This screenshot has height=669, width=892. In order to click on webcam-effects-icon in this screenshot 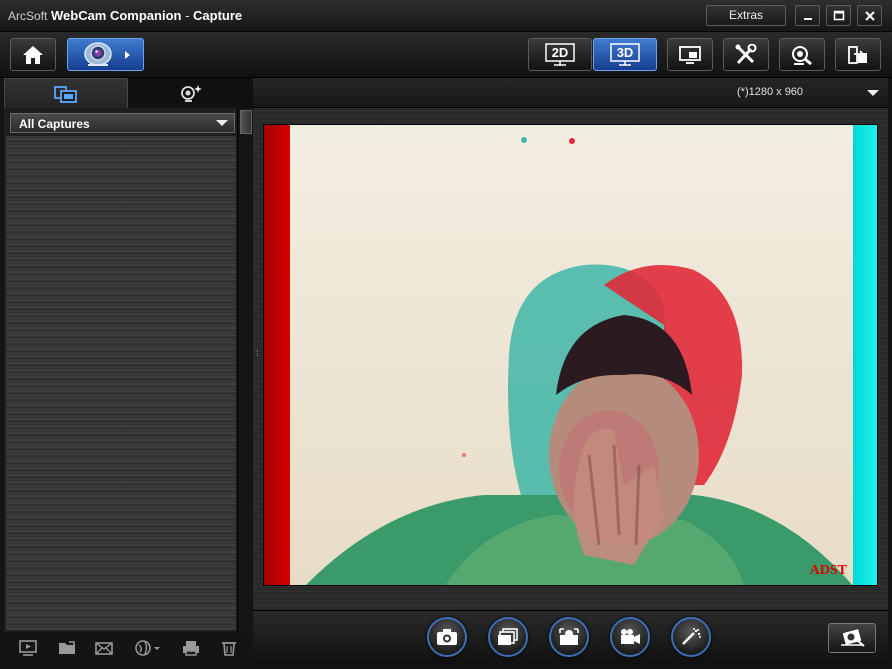, I will do `click(191, 93)`.